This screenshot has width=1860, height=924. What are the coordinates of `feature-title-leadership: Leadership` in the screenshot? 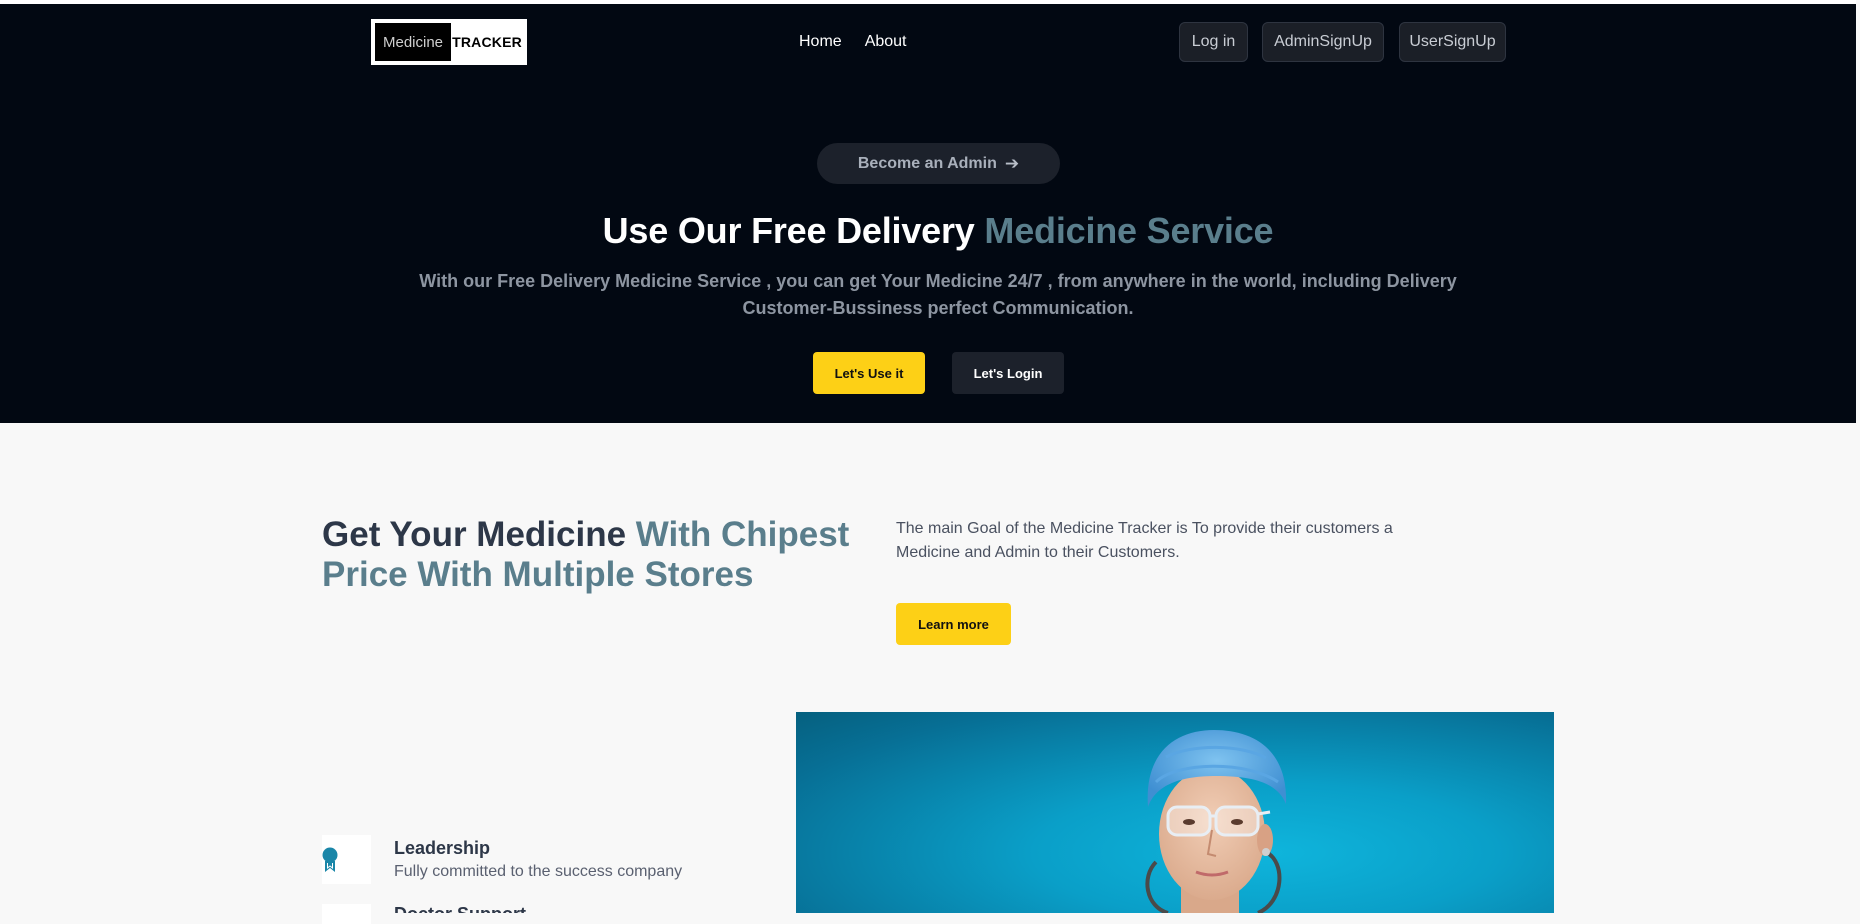 It's located at (442, 848).